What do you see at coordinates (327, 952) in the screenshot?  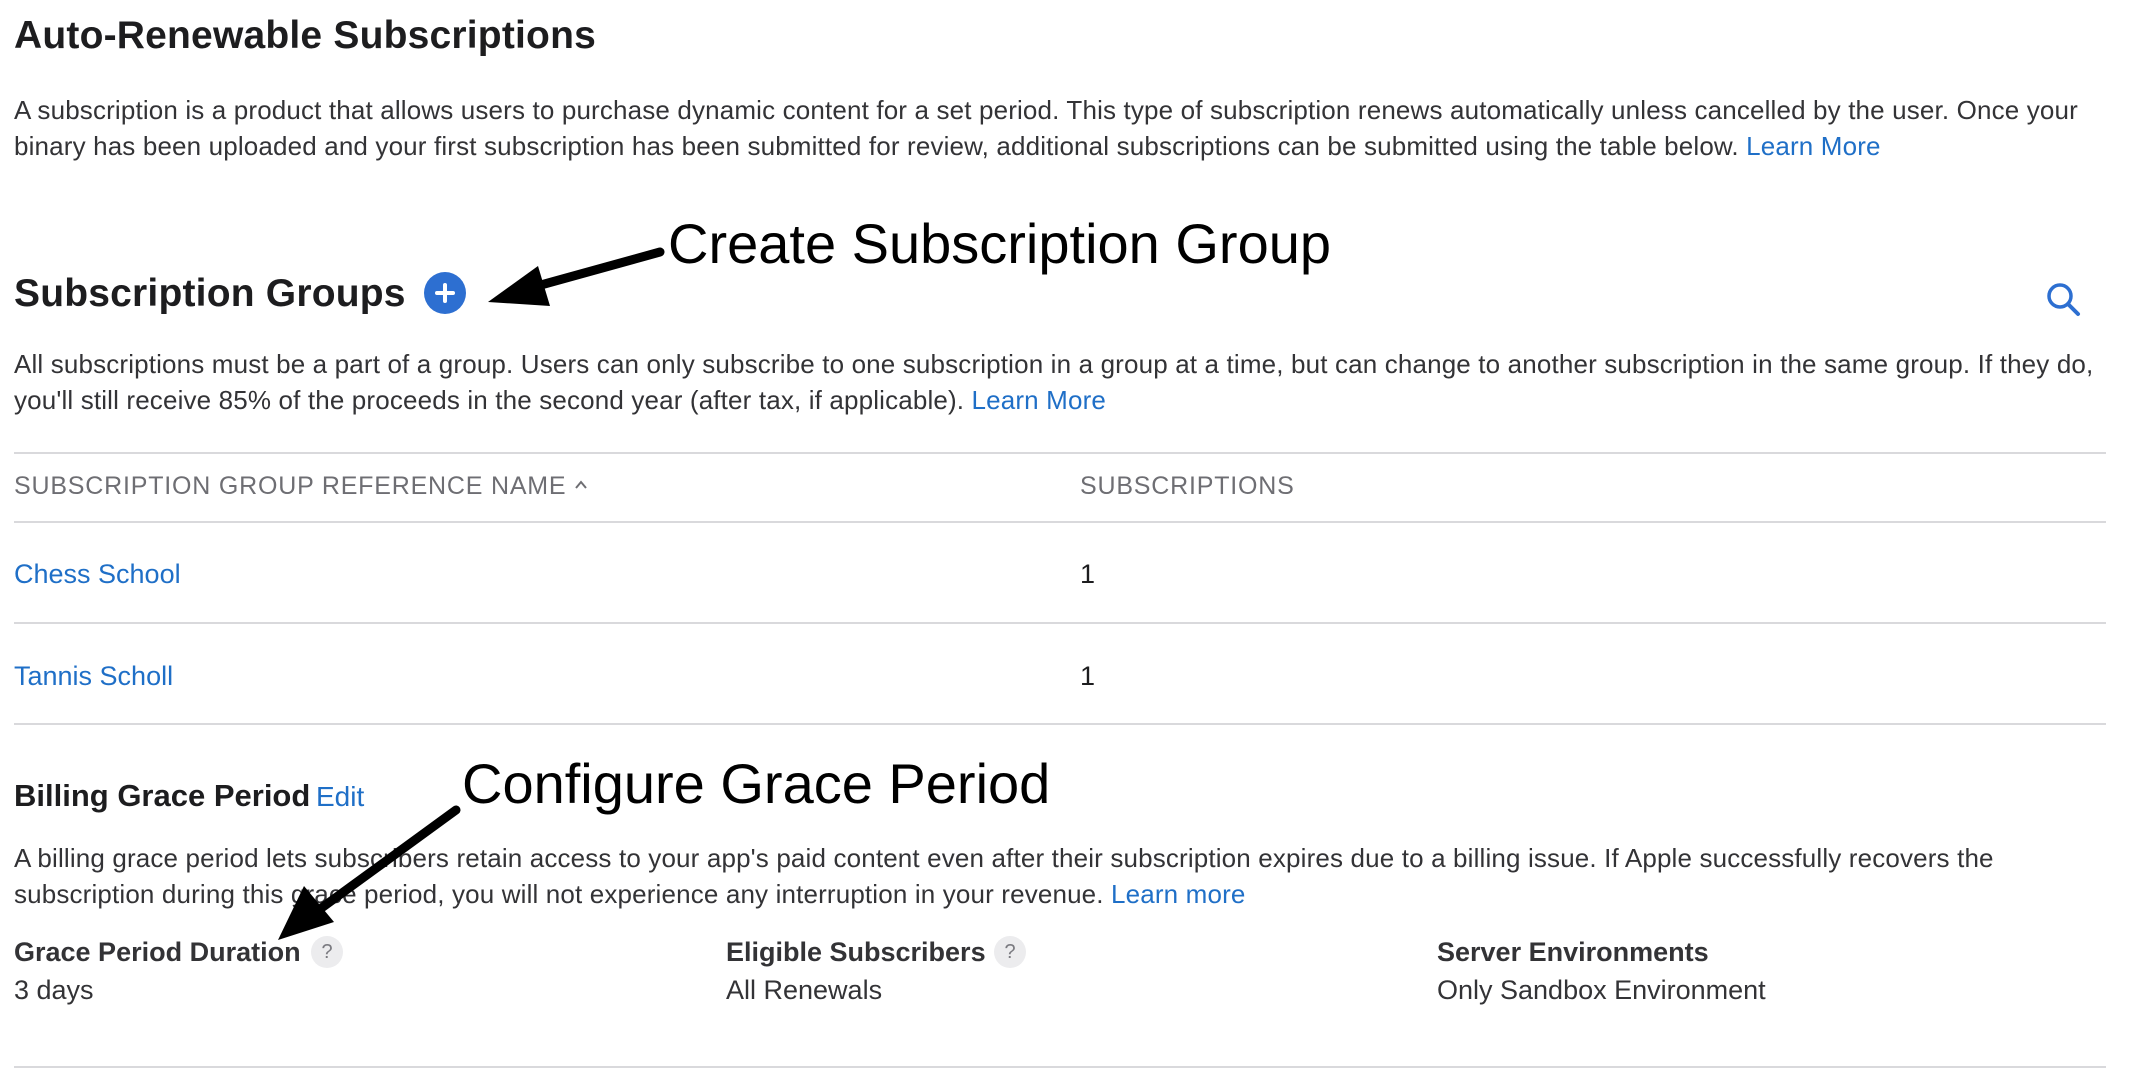 I see `grace-duration-help-icon: ?` at bounding box center [327, 952].